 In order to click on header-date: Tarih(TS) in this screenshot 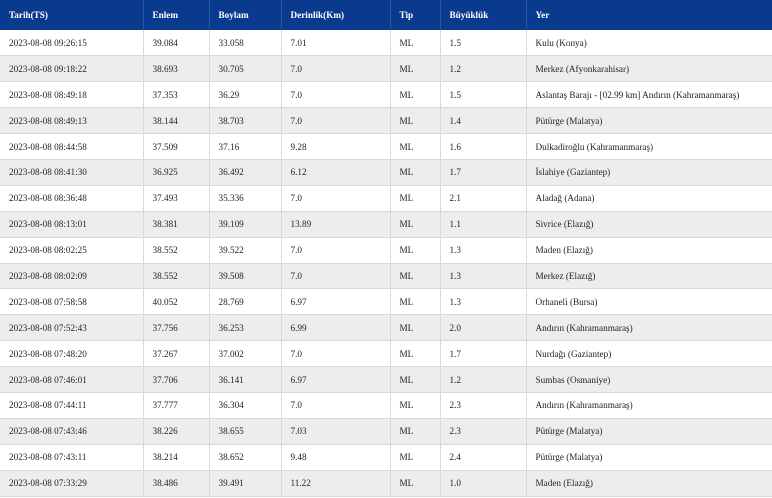, I will do `click(72, 15)`.